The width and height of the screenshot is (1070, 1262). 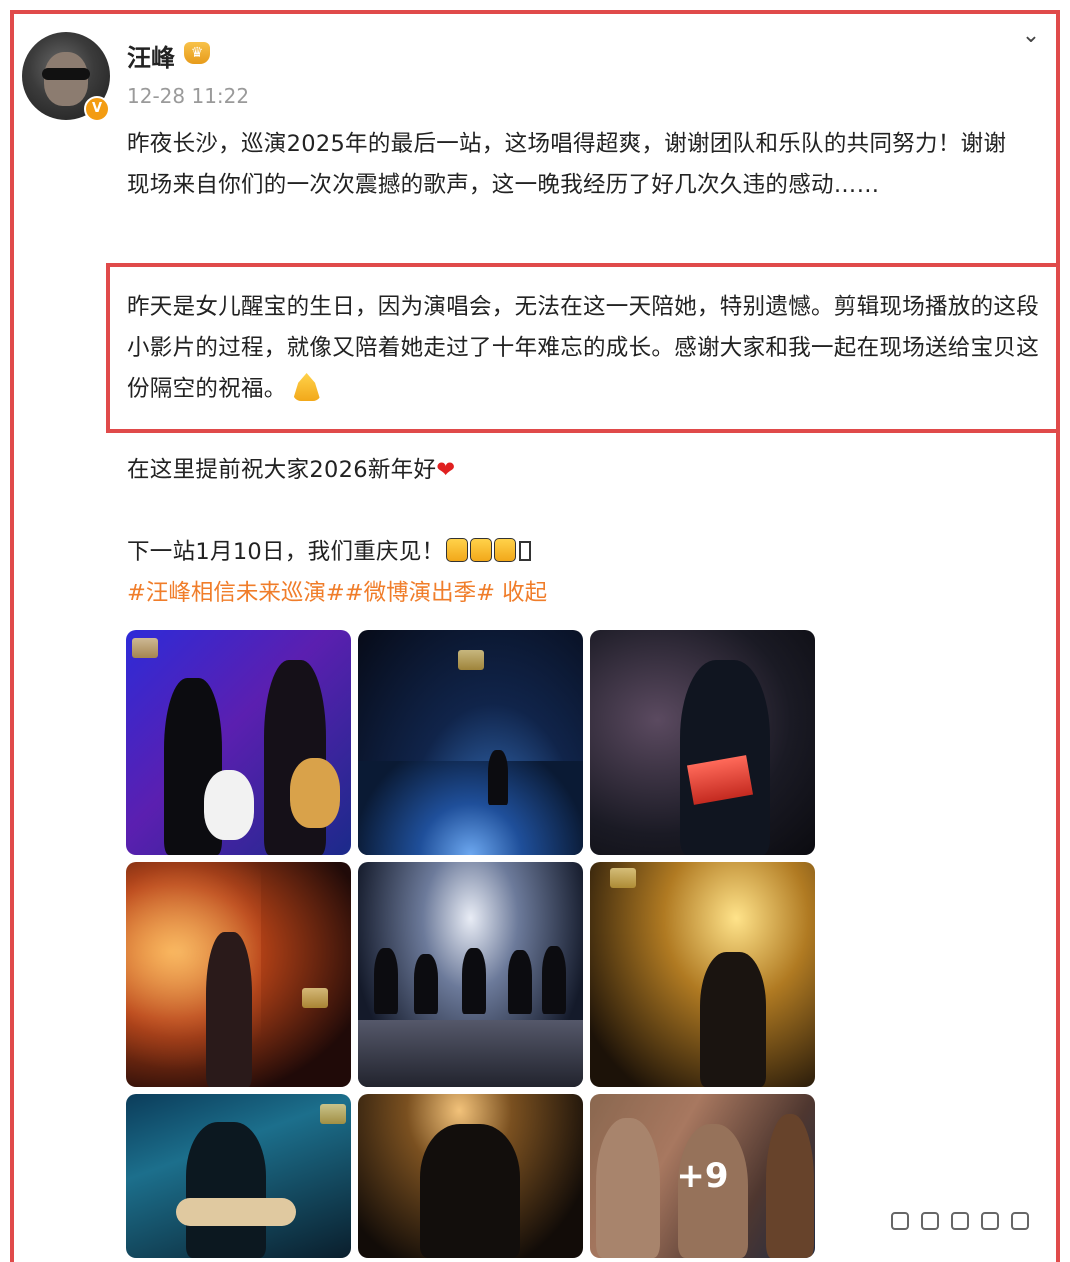 I want to click on post-paragraph-4: 下一站1月10日，我们重庆见！, so click(x=577, y=552).